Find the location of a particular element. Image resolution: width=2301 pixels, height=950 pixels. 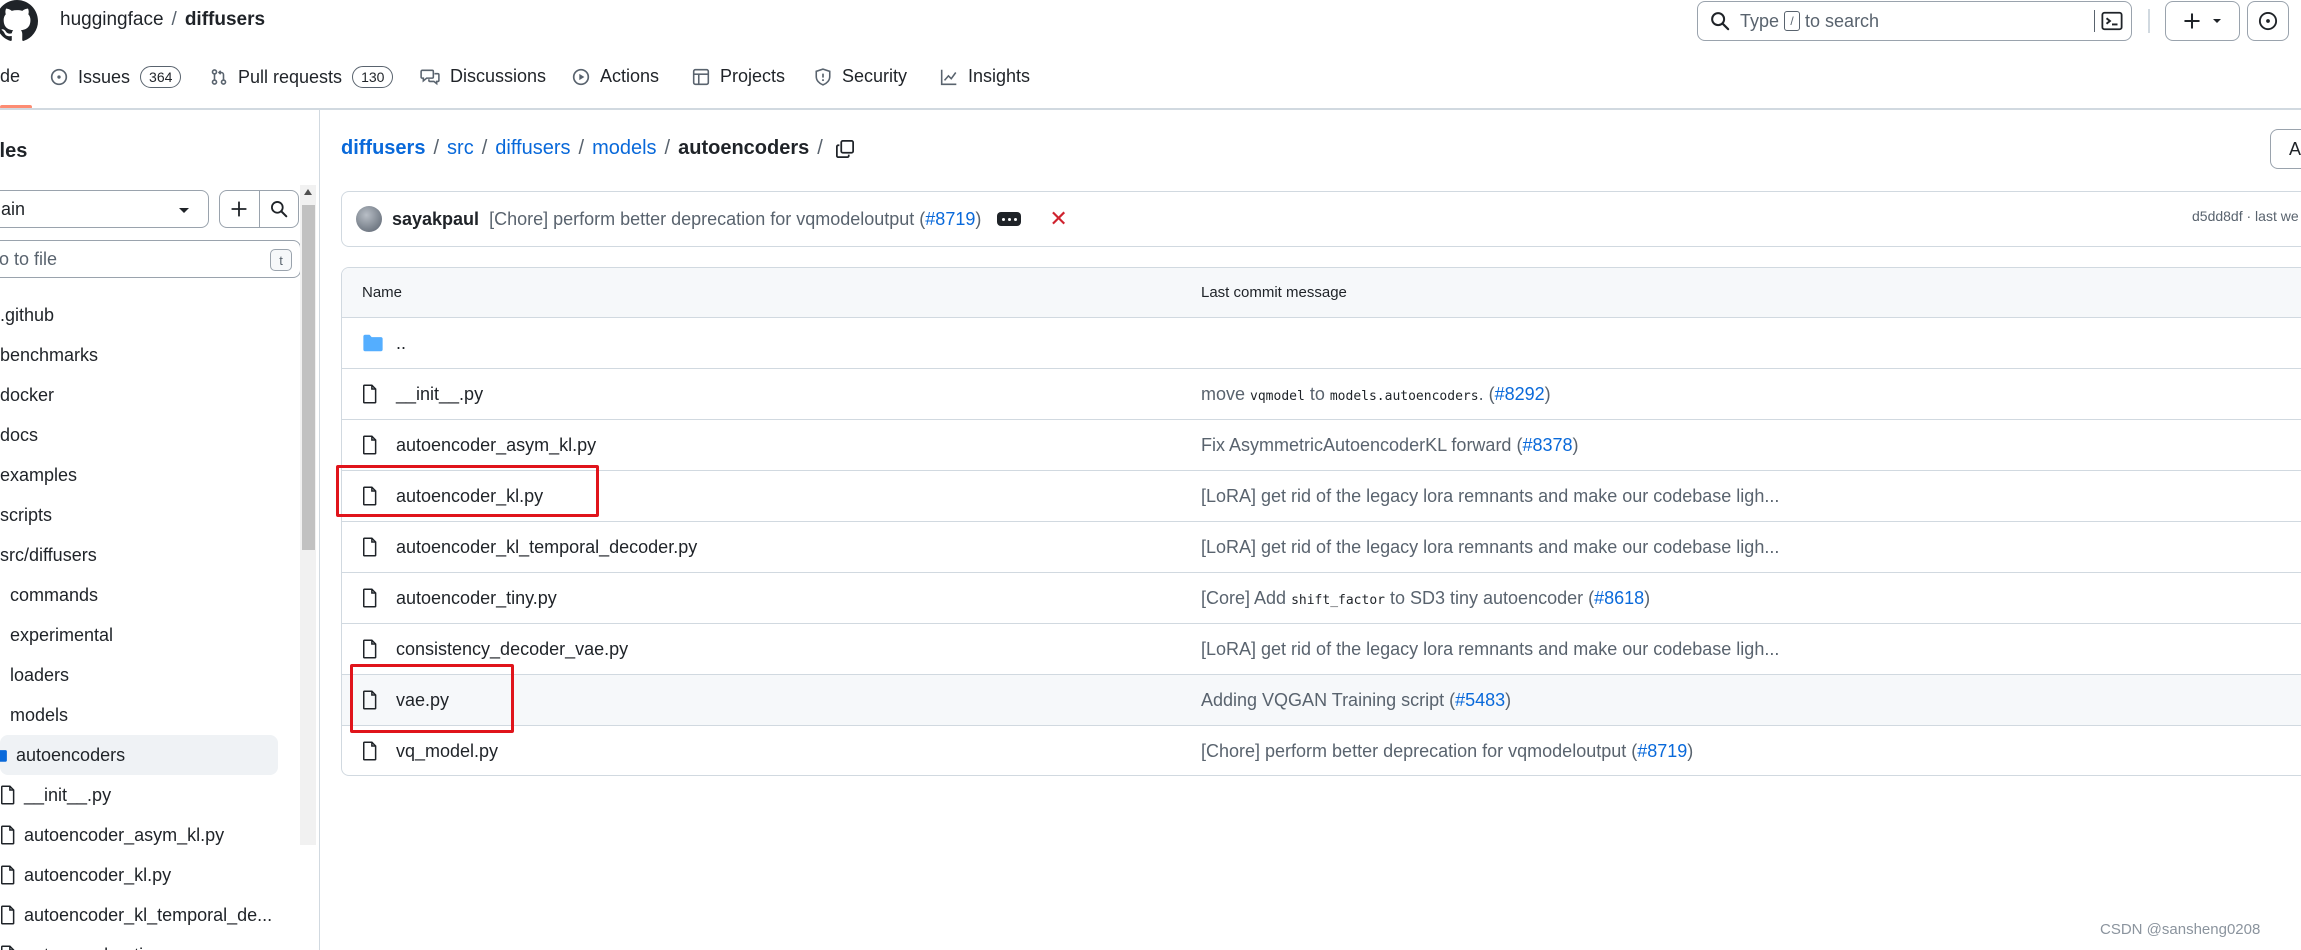

add-file-icon is located at coordinates (239, 209).